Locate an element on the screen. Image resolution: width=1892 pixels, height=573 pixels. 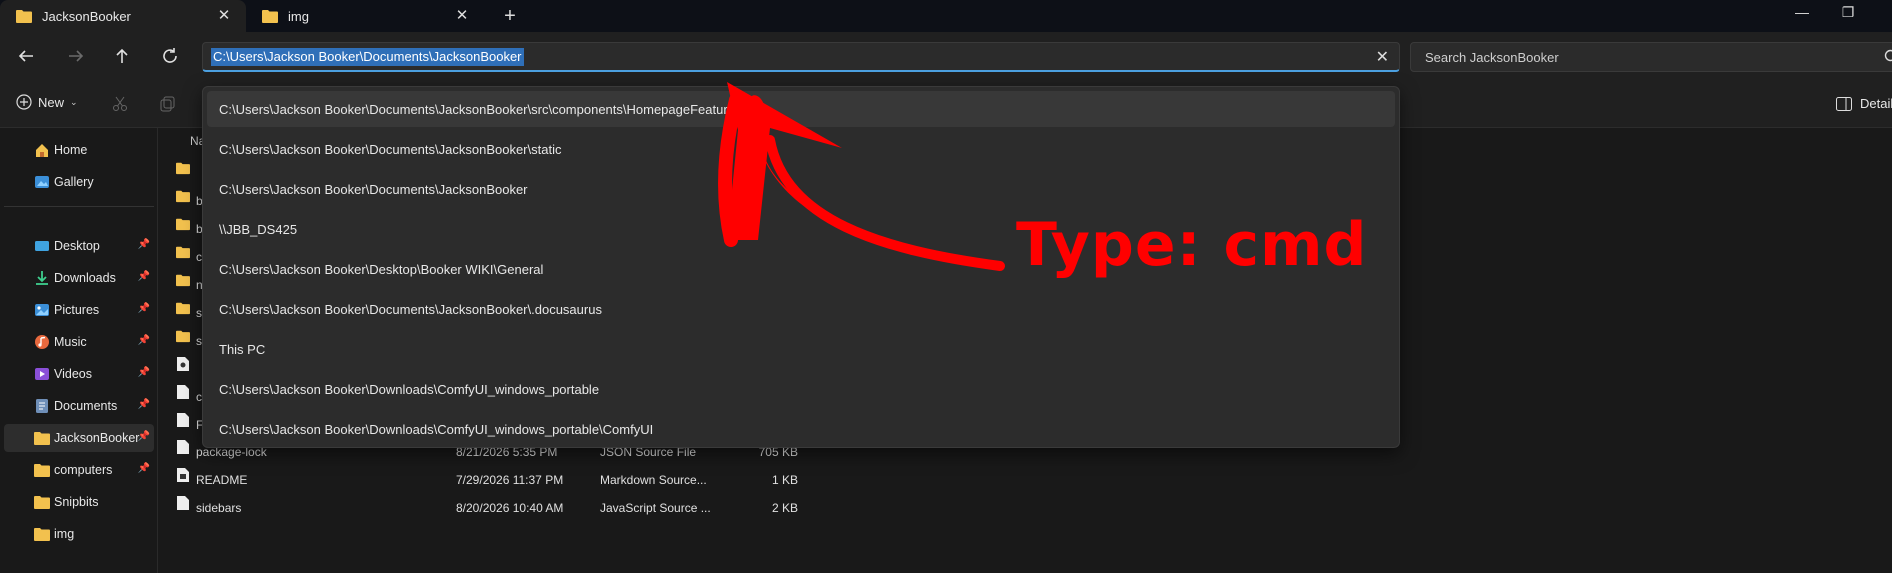
tab-label: img is located at coordinates (298, 16).